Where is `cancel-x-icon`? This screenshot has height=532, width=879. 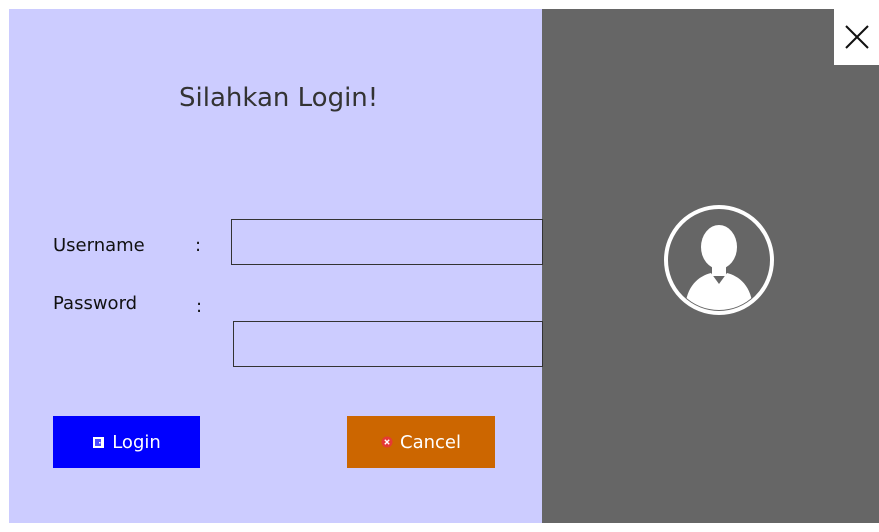
cancel-x-icon is located at coordinates (387, 442).